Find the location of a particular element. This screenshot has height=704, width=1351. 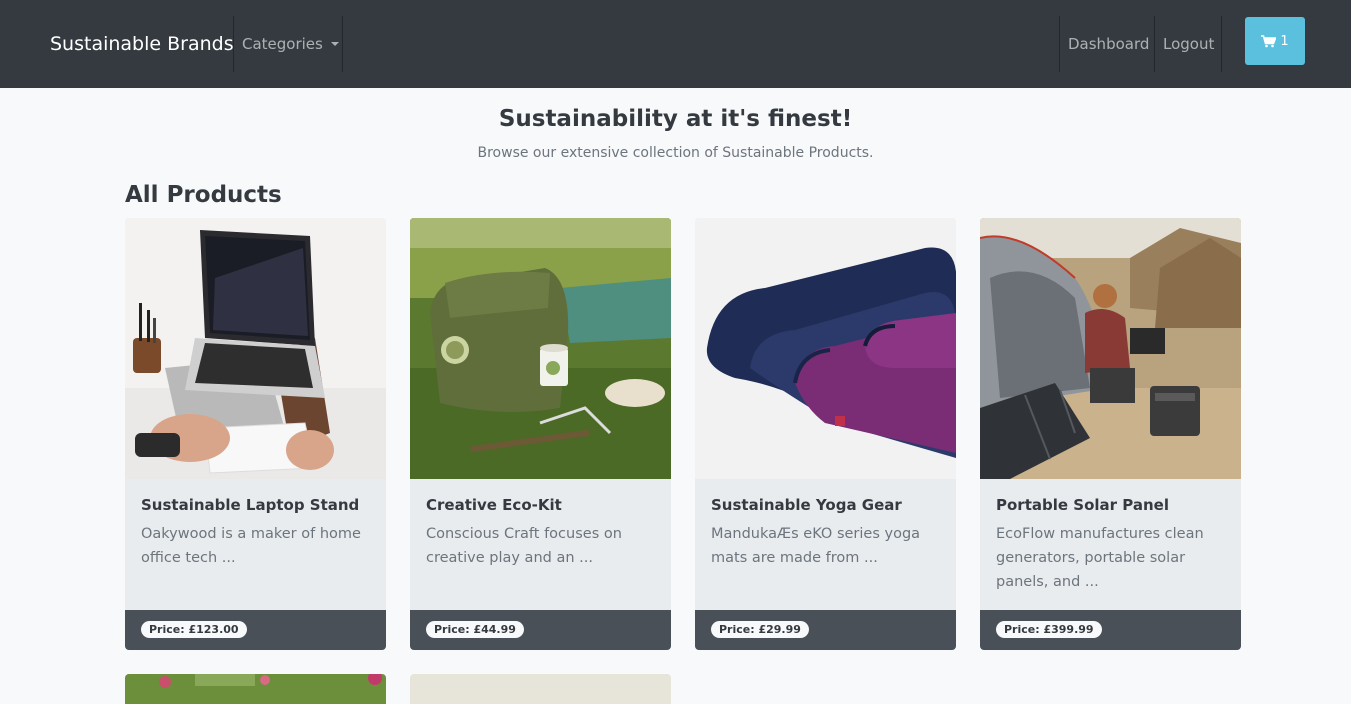

logout-link: Logout is located at coordinates (1188, 44).